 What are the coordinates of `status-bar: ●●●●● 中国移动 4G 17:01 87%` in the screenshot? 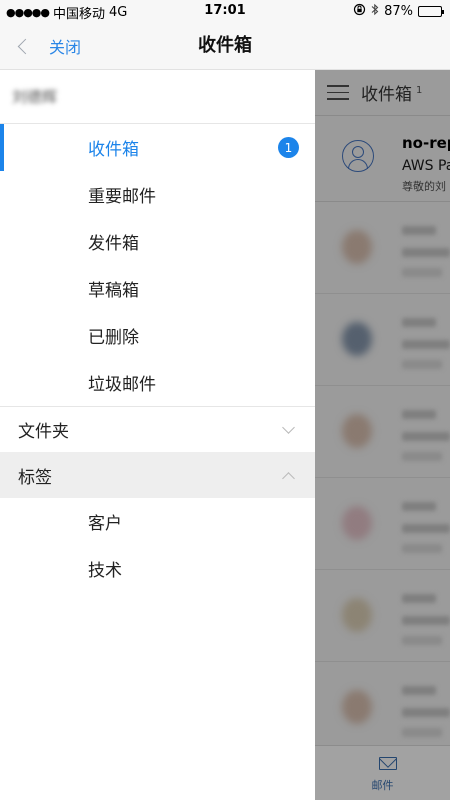 It's located at (225, 11).